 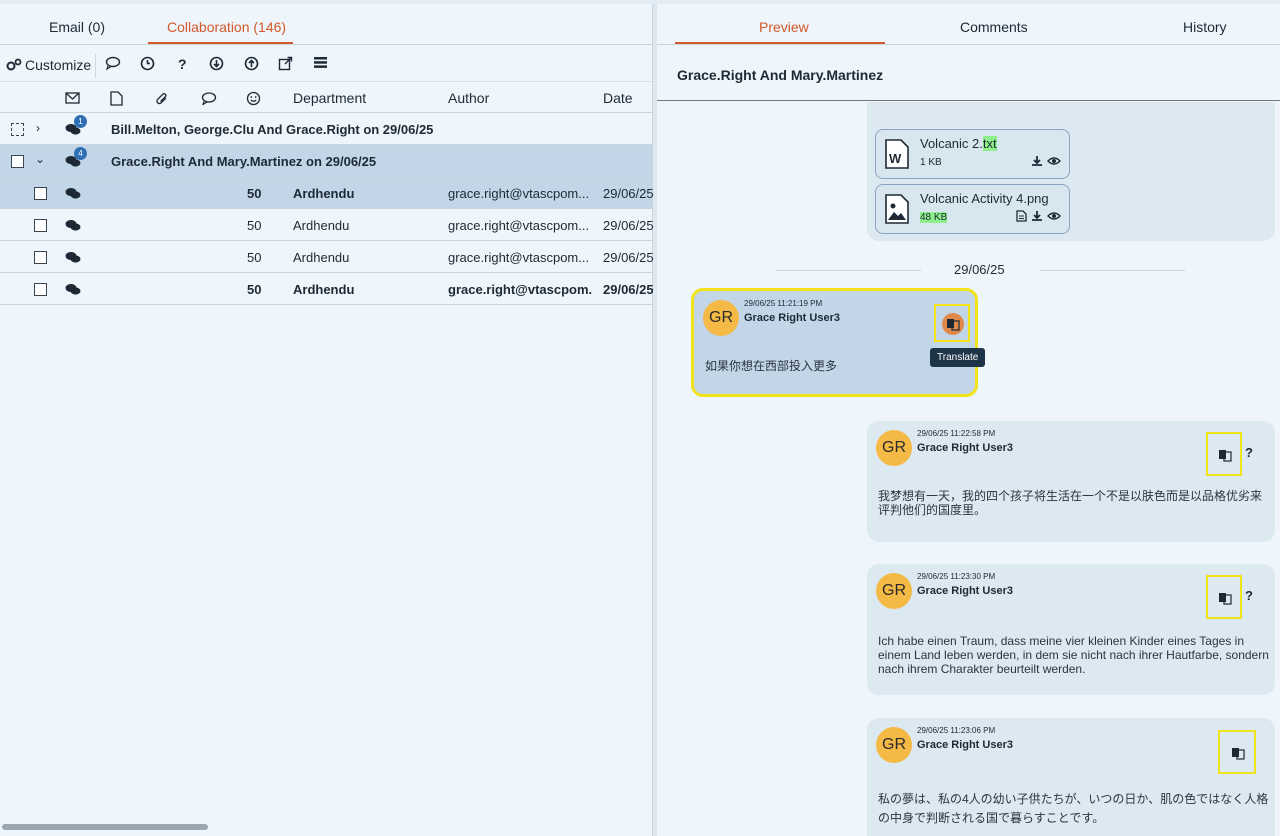 I want to click on comment-text: 如果你想在西部投入更多, so click(x=771, y=366).